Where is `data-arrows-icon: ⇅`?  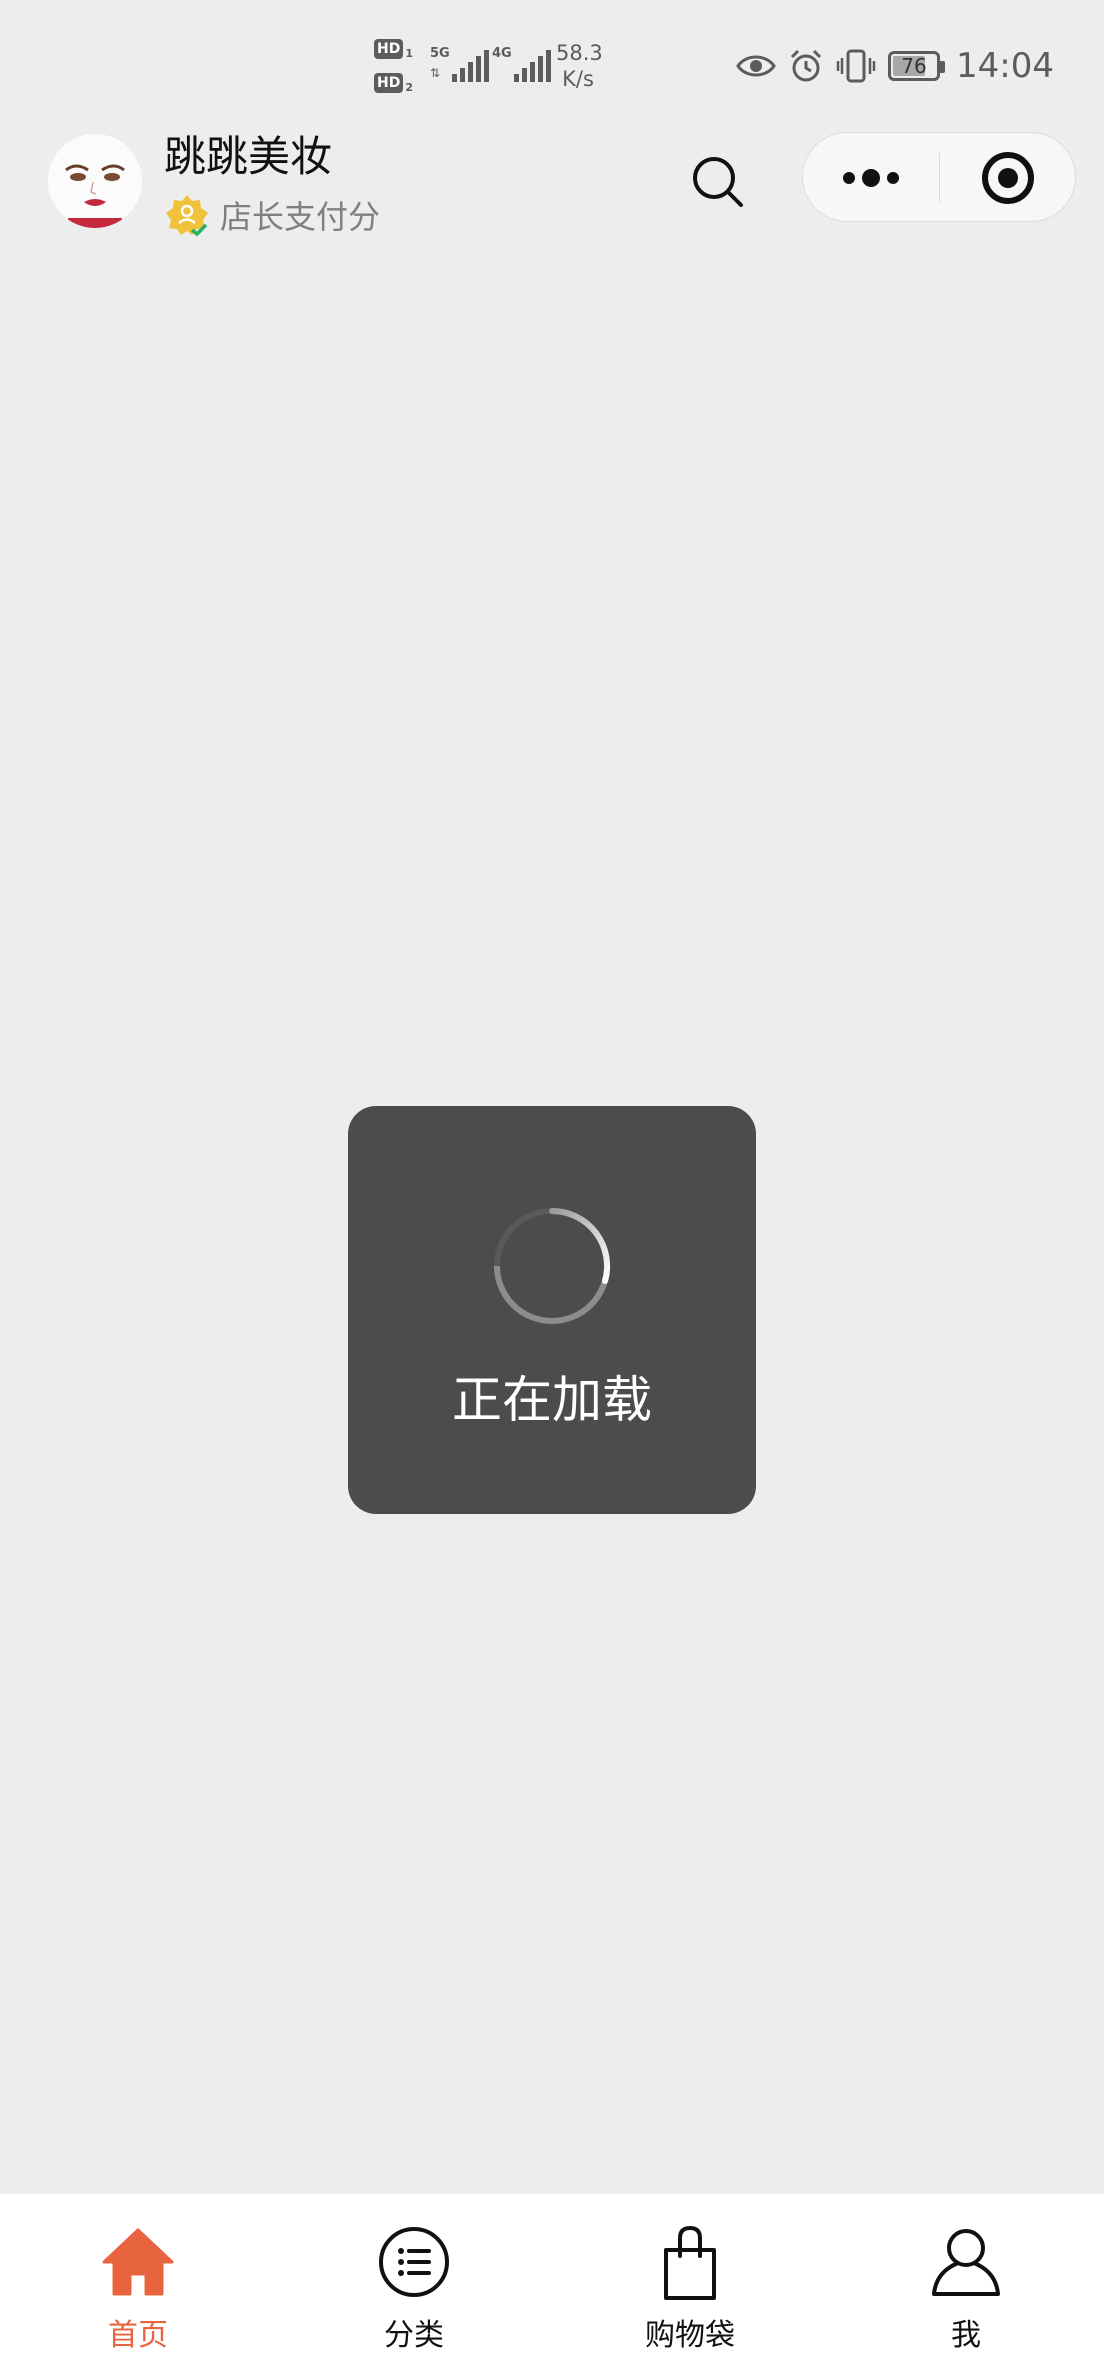 data-arrows-icon: ⇅ is located at coordinates (435, 73).